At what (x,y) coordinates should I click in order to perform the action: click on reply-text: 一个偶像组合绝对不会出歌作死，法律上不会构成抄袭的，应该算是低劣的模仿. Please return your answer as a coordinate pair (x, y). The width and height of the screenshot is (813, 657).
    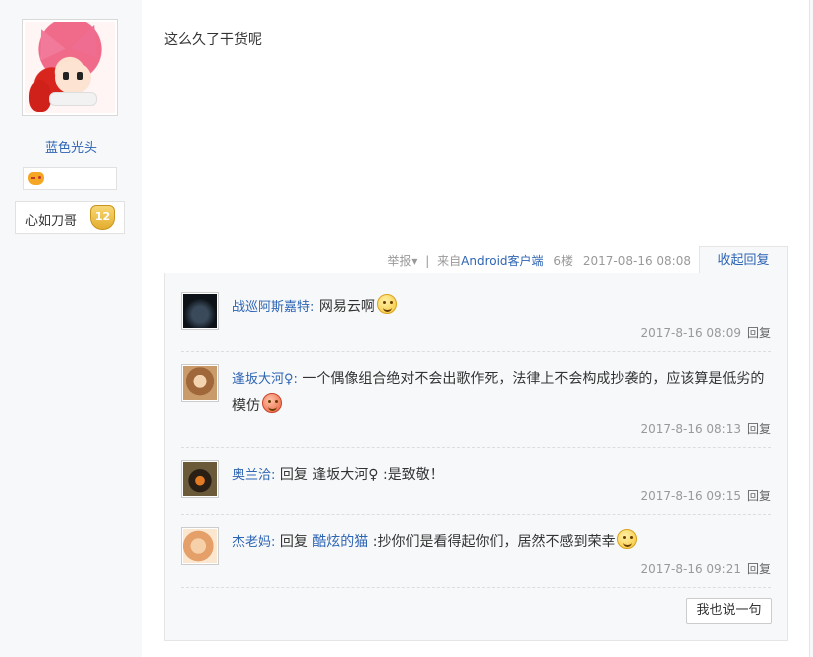
    Looking at the image, I should click on (498, 392).